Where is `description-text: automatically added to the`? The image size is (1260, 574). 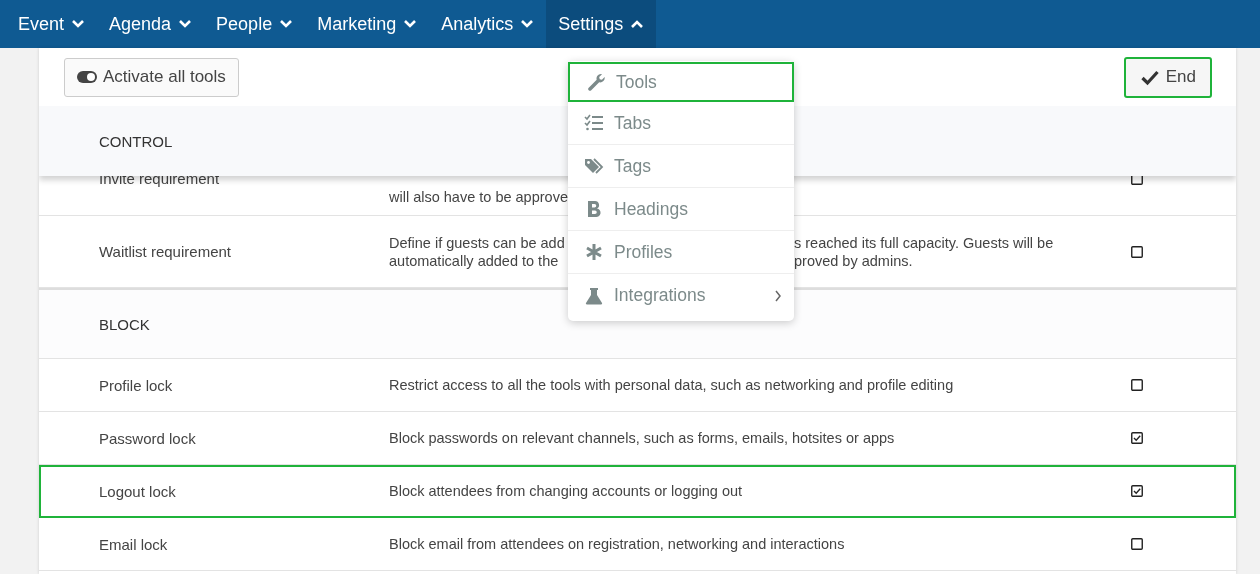
description-text: automatically added to the is located at coordinates (474, 260).